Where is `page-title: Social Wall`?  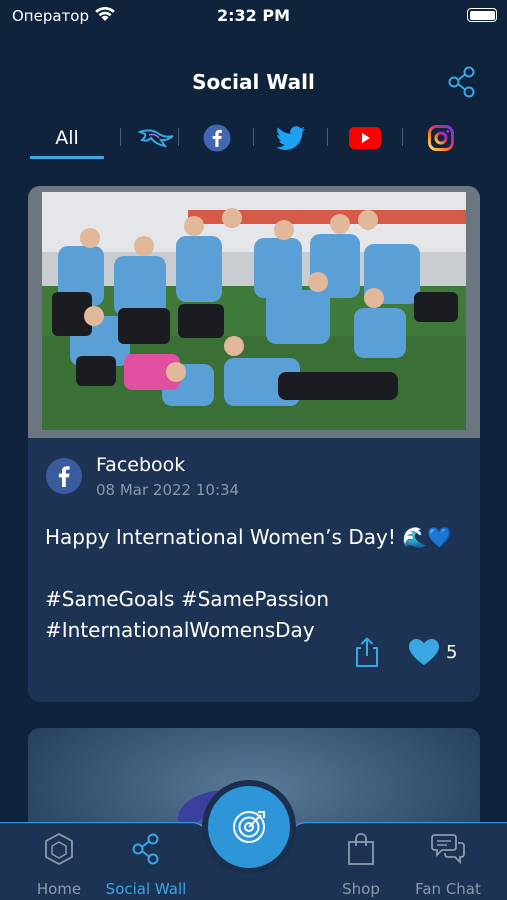
page-title: Social Wall is located at coordinates (253, 82).